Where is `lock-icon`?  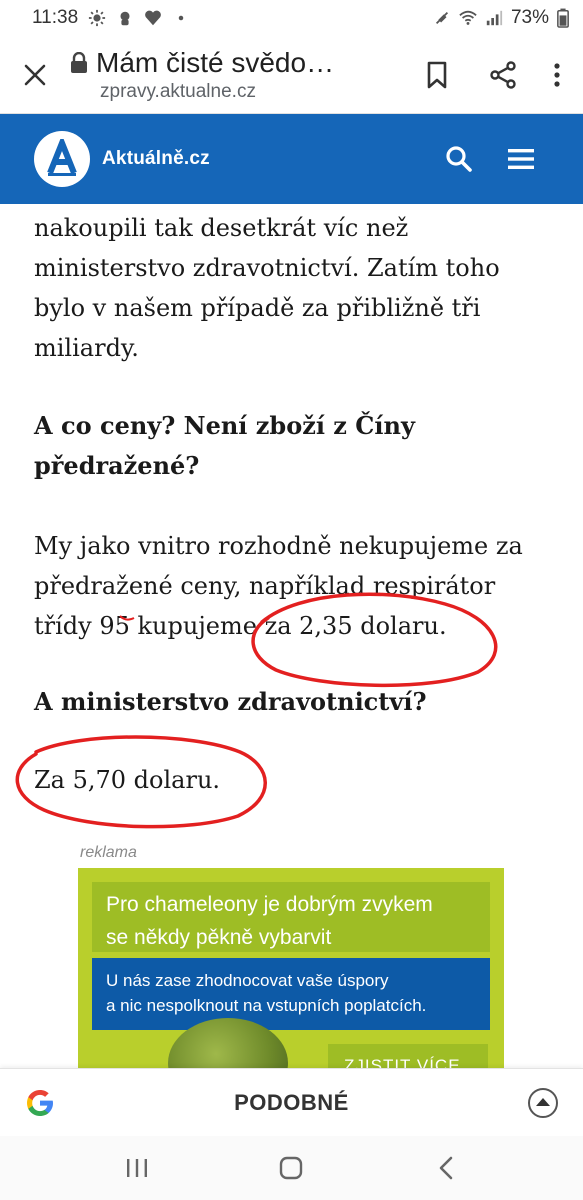 lock-icon is located at coordinates (79, 62).